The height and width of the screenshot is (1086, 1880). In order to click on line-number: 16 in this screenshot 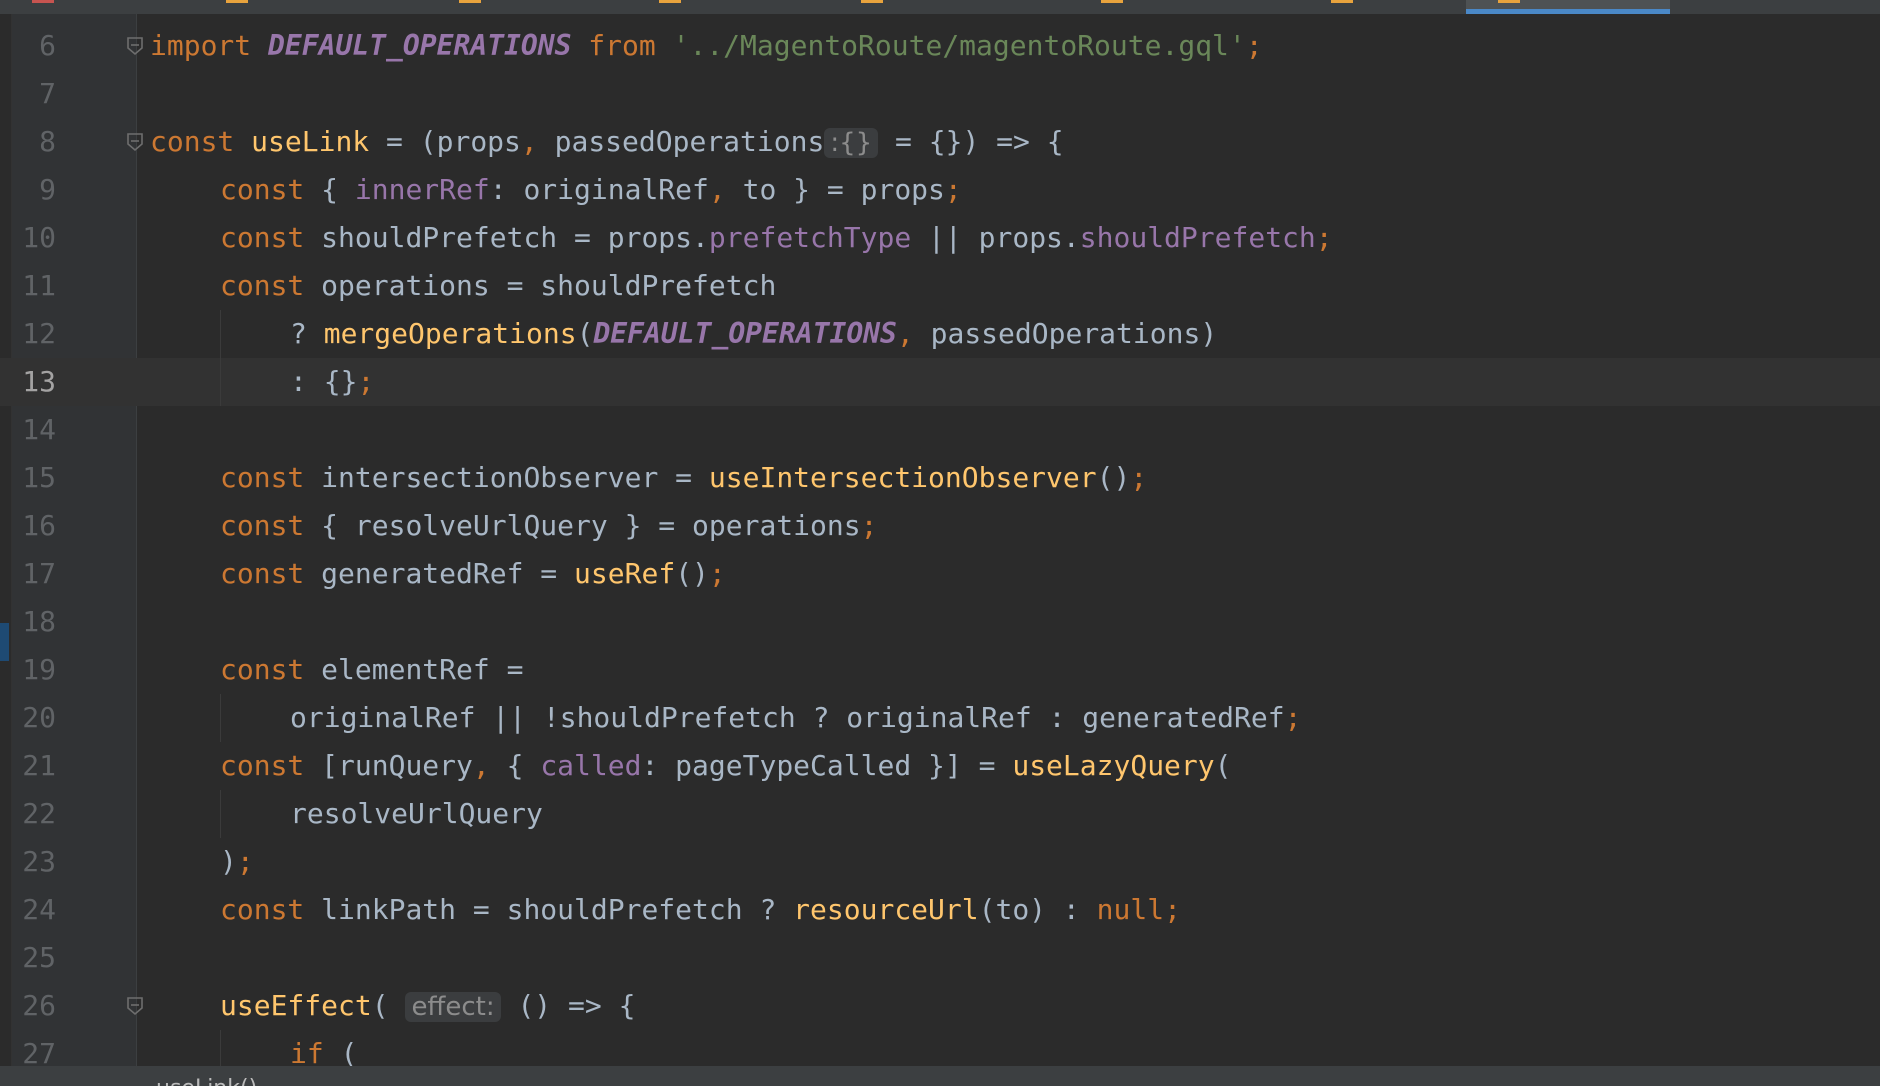, I will do `click(34, 526)`.